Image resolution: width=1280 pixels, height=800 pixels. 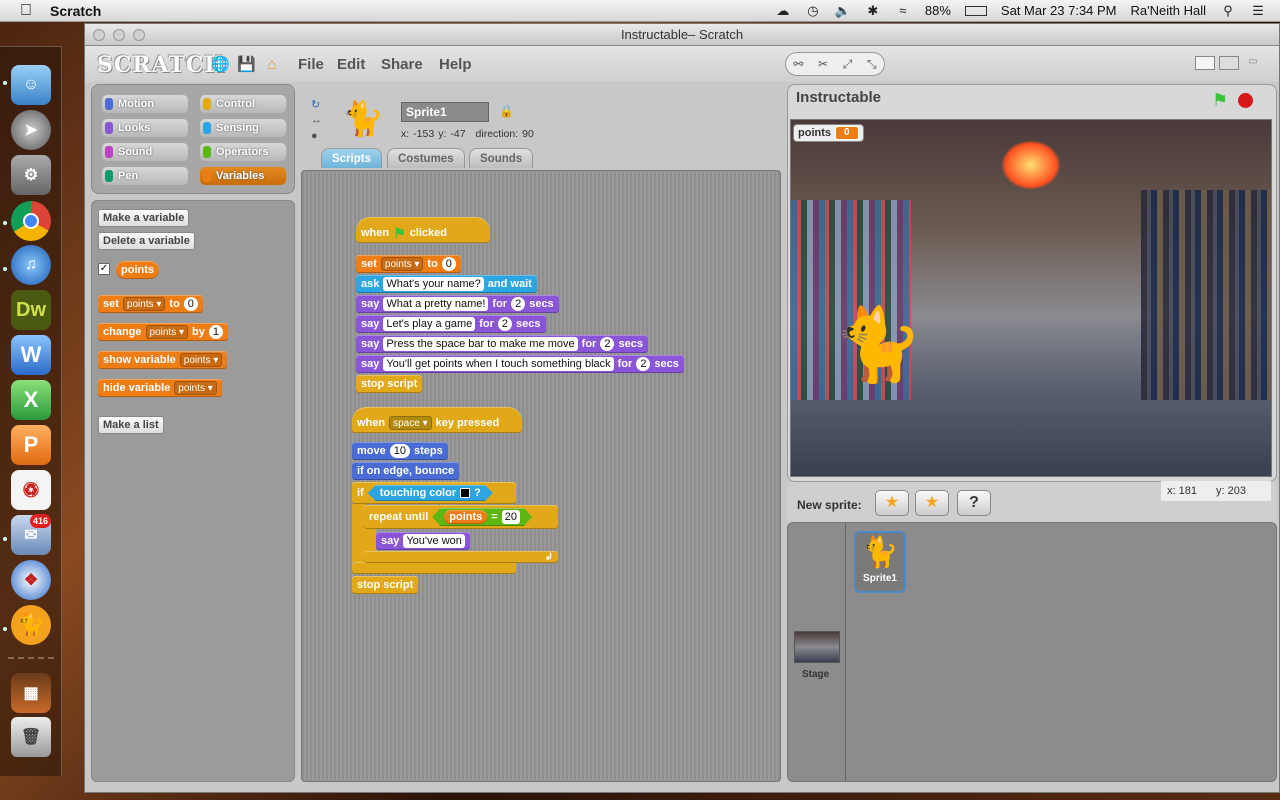 I want to click on category-motion: Motion, so click(x=145, y=104).